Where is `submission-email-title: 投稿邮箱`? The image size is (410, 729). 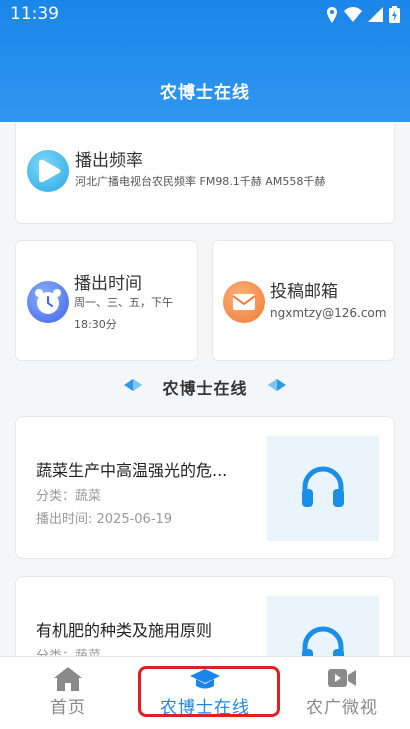
submission-email-title: 投稿邮箱 is located at coordinates (304, 292).